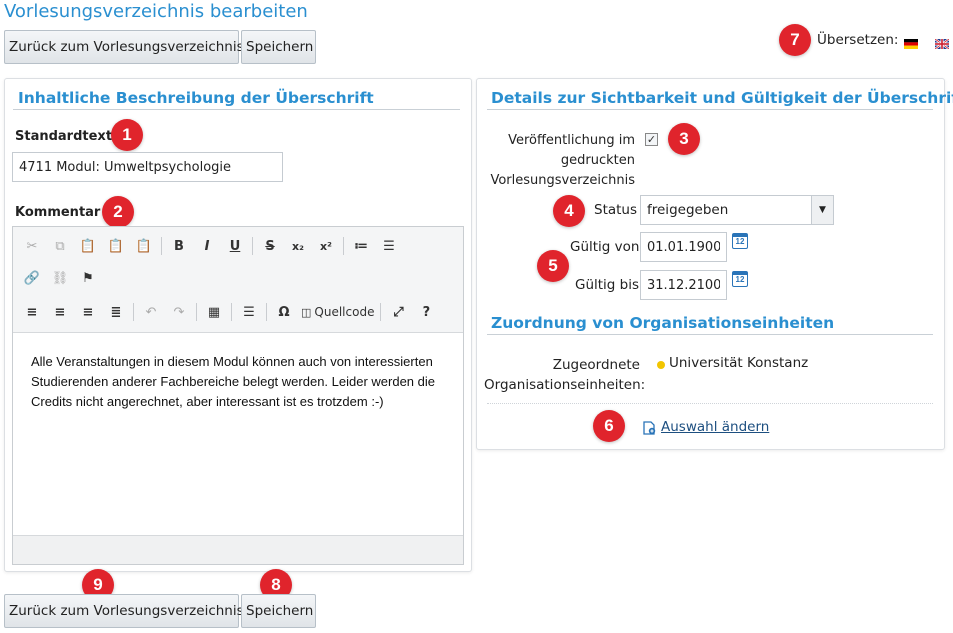 The image size is (953, 633). Describe the element at coordinates (553, 266) in the screenshot. I see `marker-badge-5: 5` at that location.